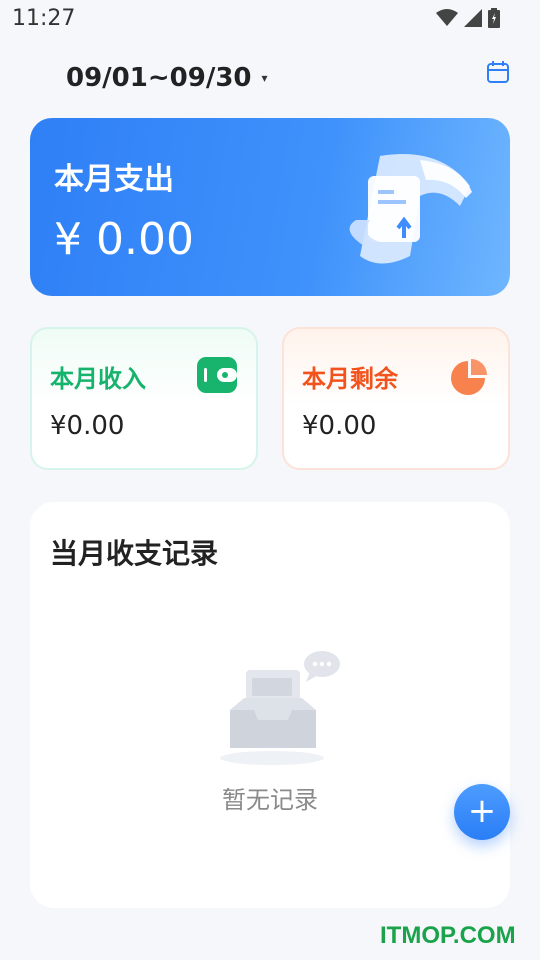  What do you see at coordinates (448, 935) in the screenshot?
I see `watermark-logo: ITMOP.COM` at bounding box center [448, 935].